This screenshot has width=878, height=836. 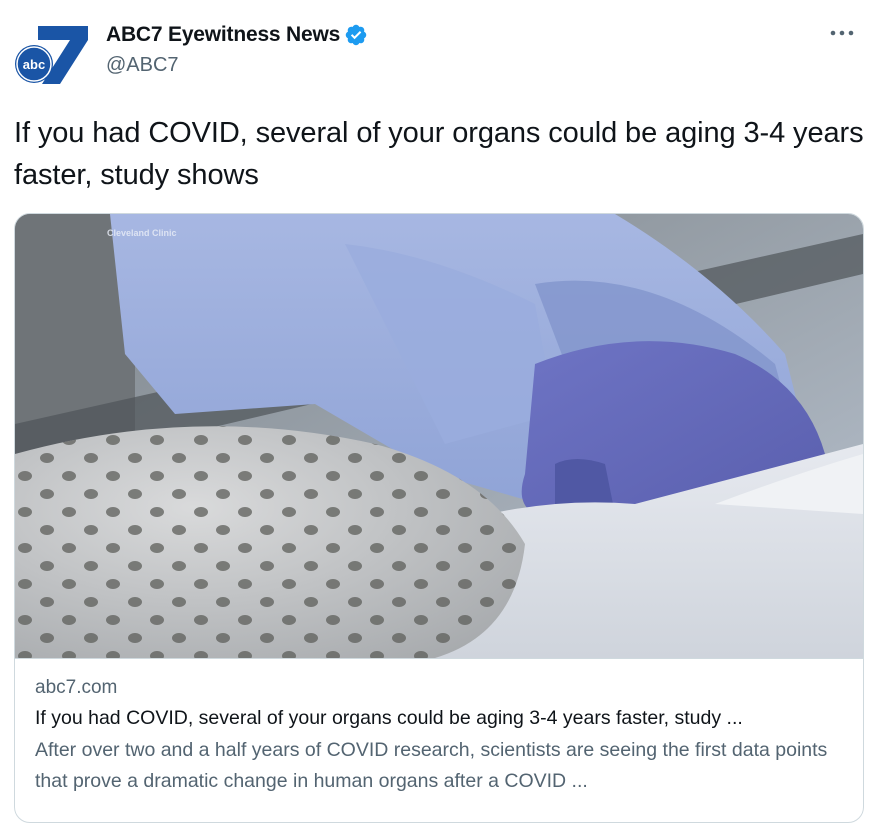 I want to click on display-name: ABC7 Eyewitness News, so click(x=223, y=35).